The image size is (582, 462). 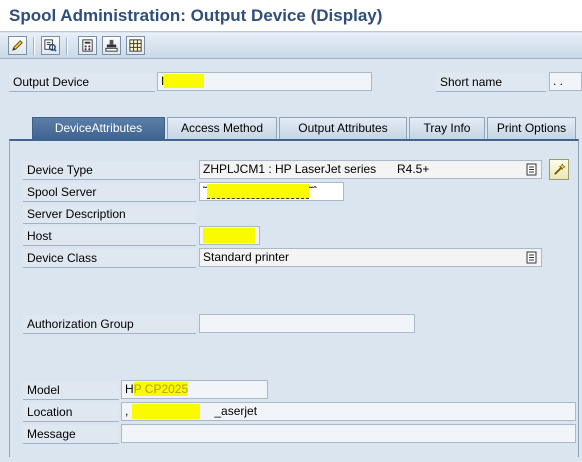 What do you see at coordinates (246, 257) in the screenshot?
I see `device-class-value: Standard printer` at bounding box center [246, 257].